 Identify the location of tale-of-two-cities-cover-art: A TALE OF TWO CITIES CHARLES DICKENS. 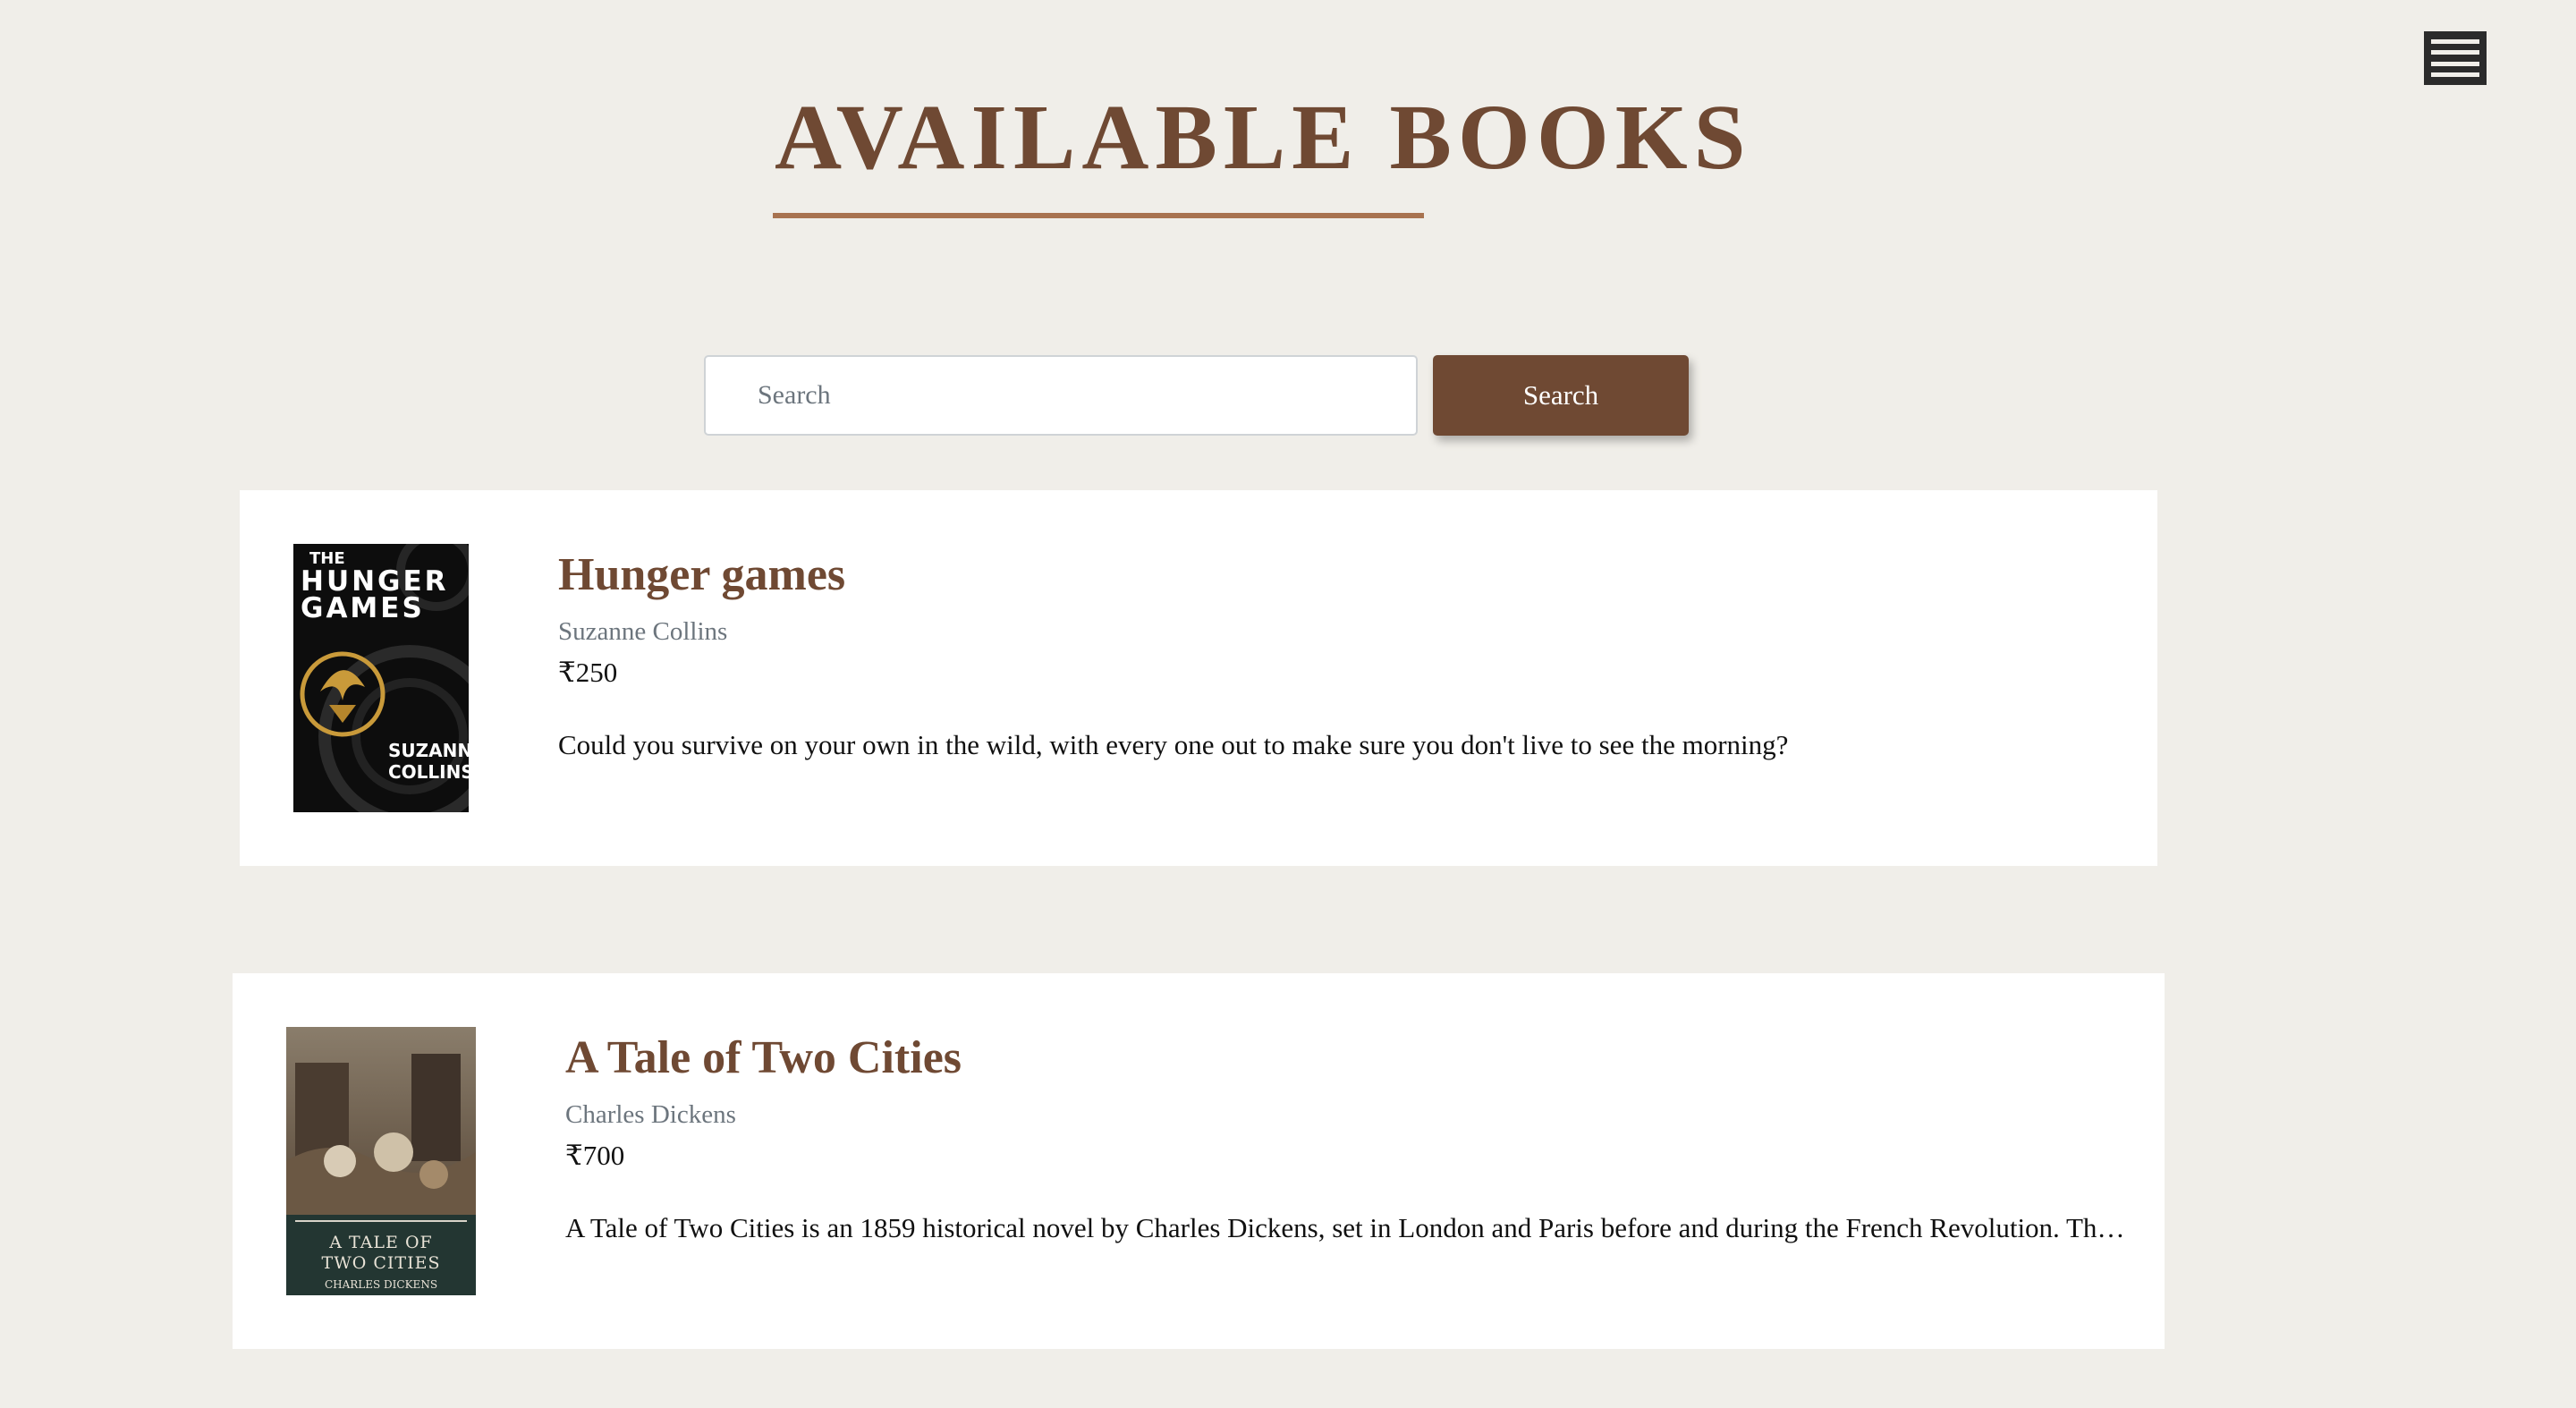
(381, 1161).